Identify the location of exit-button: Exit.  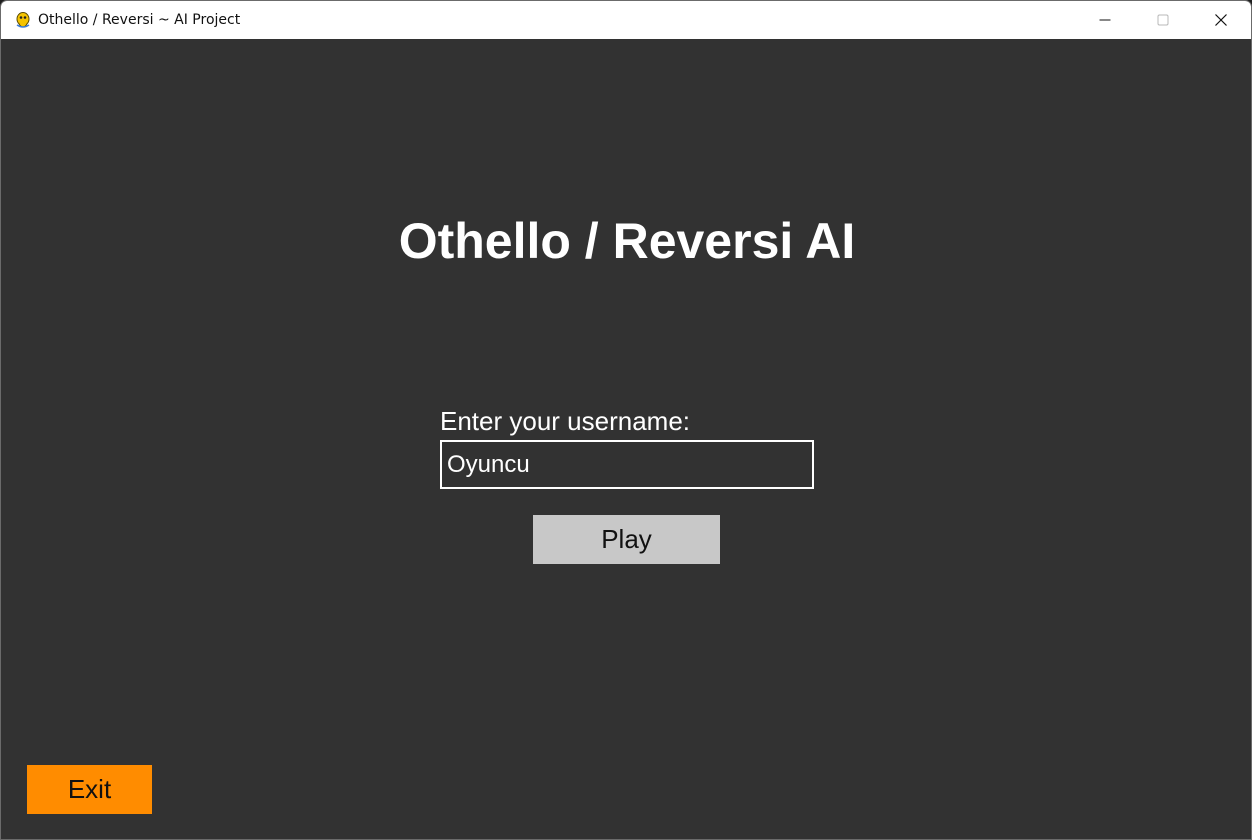
(89, 789).